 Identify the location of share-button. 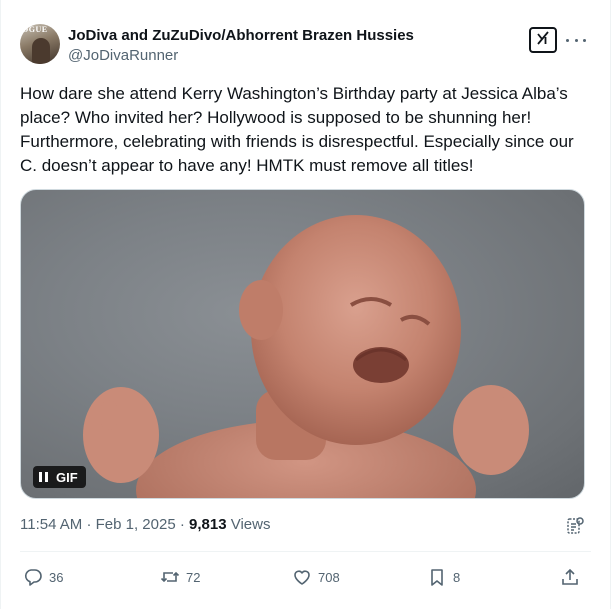
(570, 577).